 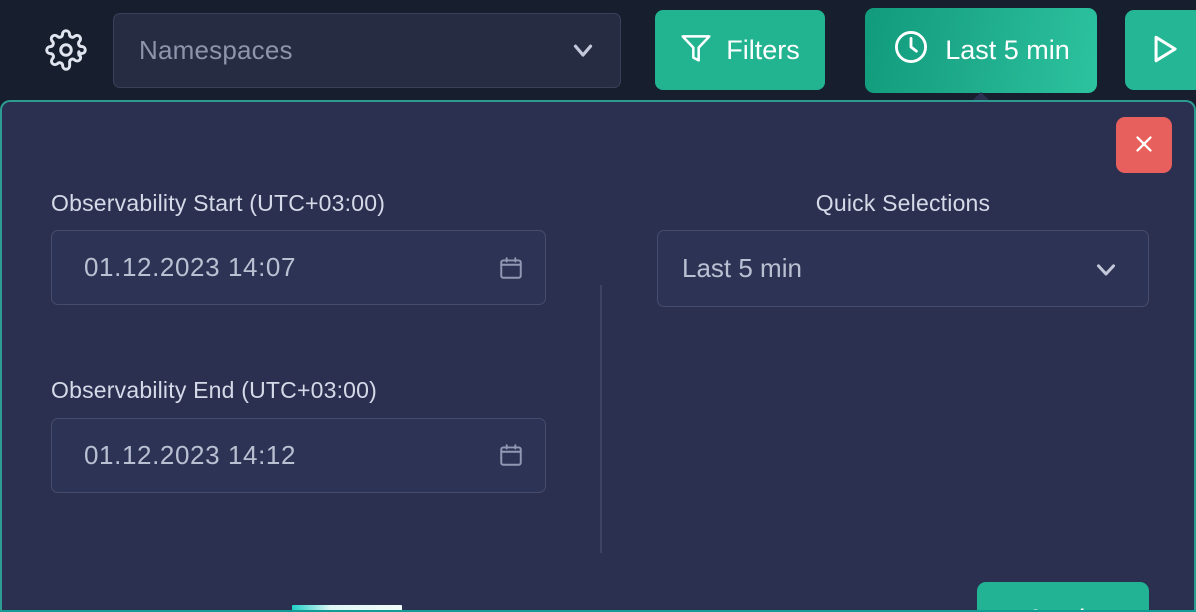 What do you see at coordinates (1007, 49) in the screenshot?
I see `time-range-button-label: Last 5 min` at bounding box center [1007, 49].